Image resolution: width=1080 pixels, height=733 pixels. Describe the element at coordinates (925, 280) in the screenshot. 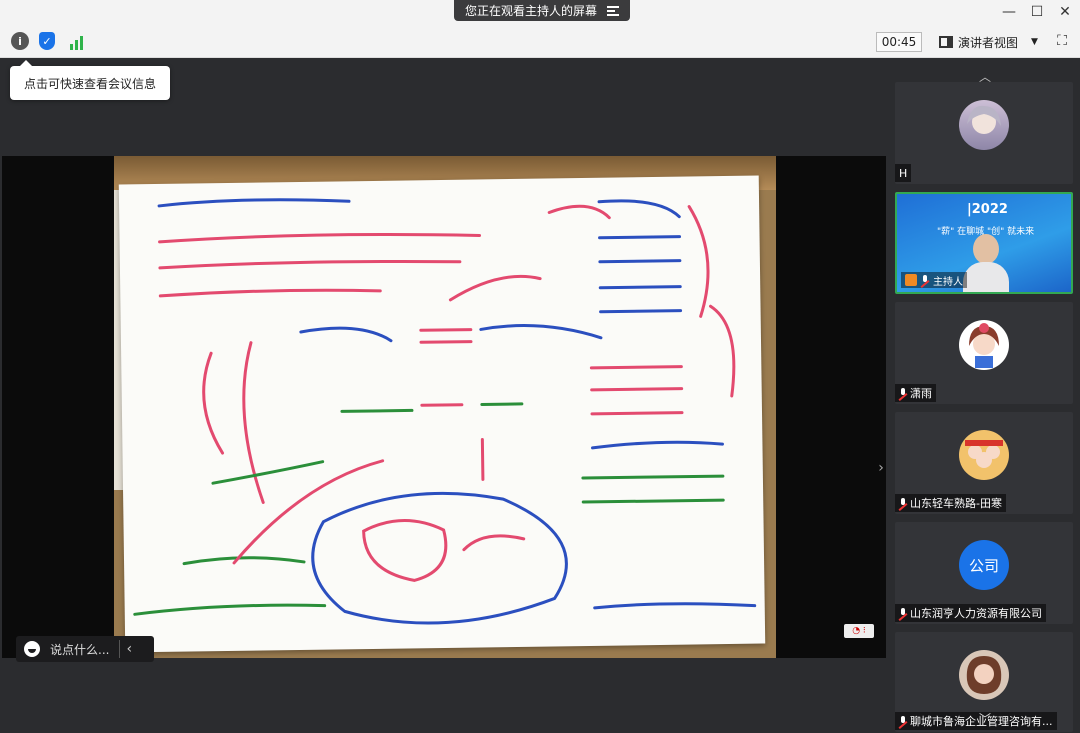

I see `mic-icon` at that location.